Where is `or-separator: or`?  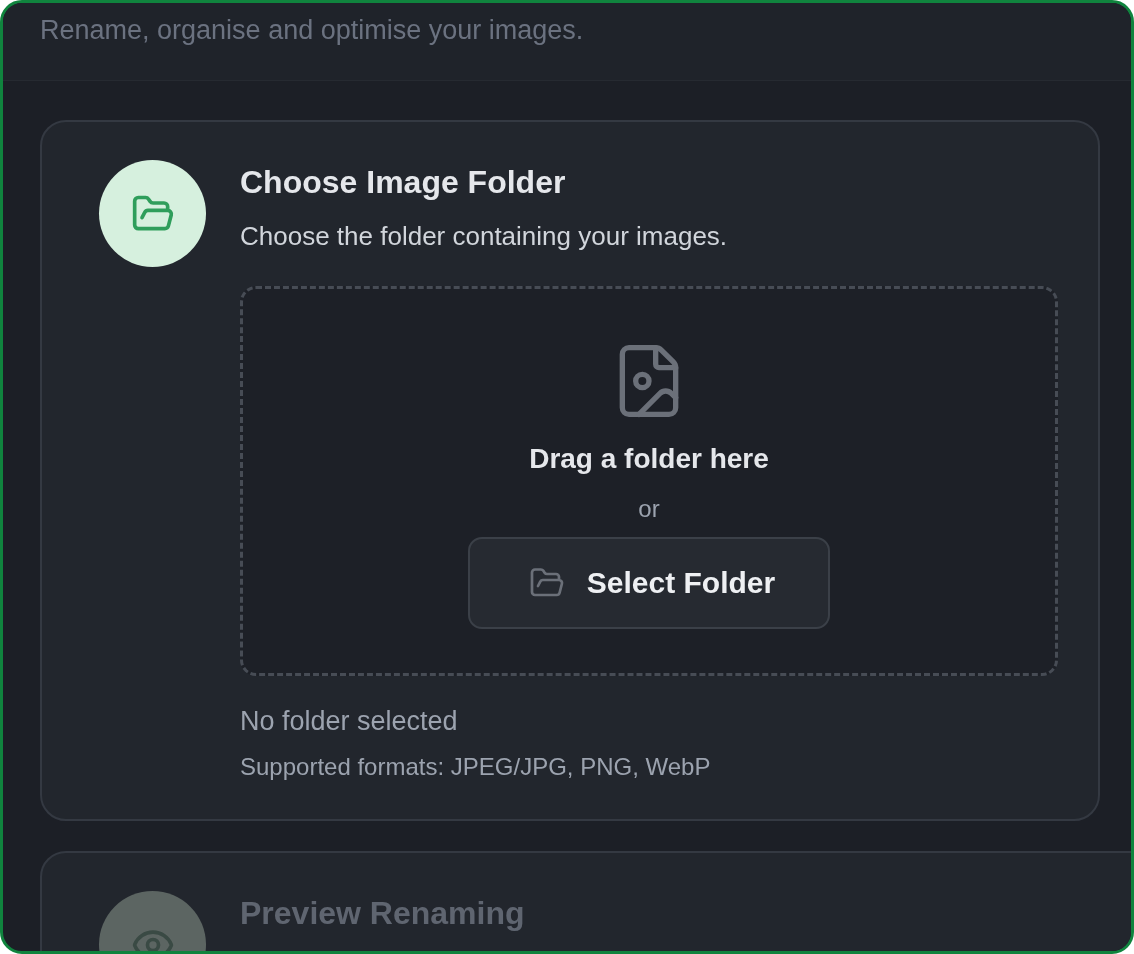 or-separator: or is located at coordinates (649, 509).